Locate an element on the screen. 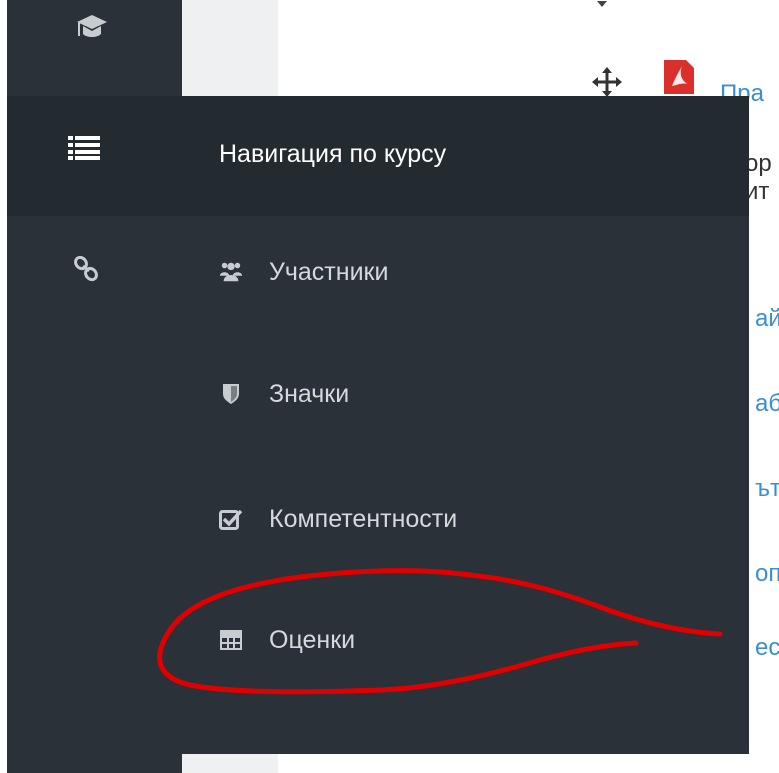 This screenshot has width=779, height=773. menu-item-label: Оценки is located at coordinates (312, 639).